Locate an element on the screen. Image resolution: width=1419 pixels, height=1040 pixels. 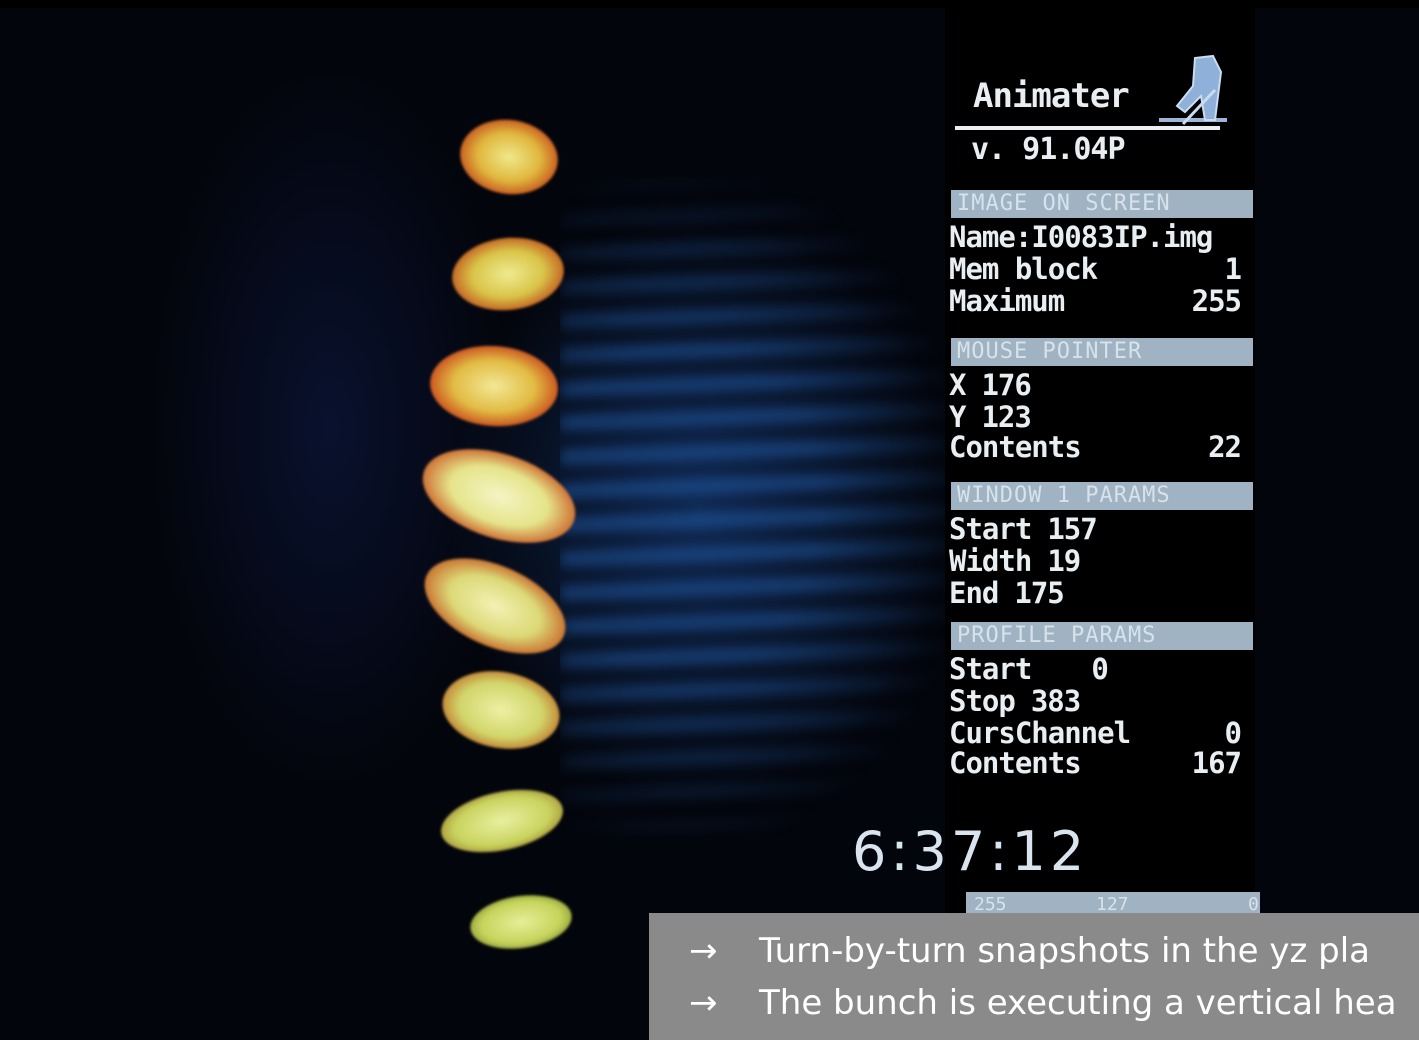
section-header-image: IMAGE ON SCREEN is located at coordinates (1102, 204).